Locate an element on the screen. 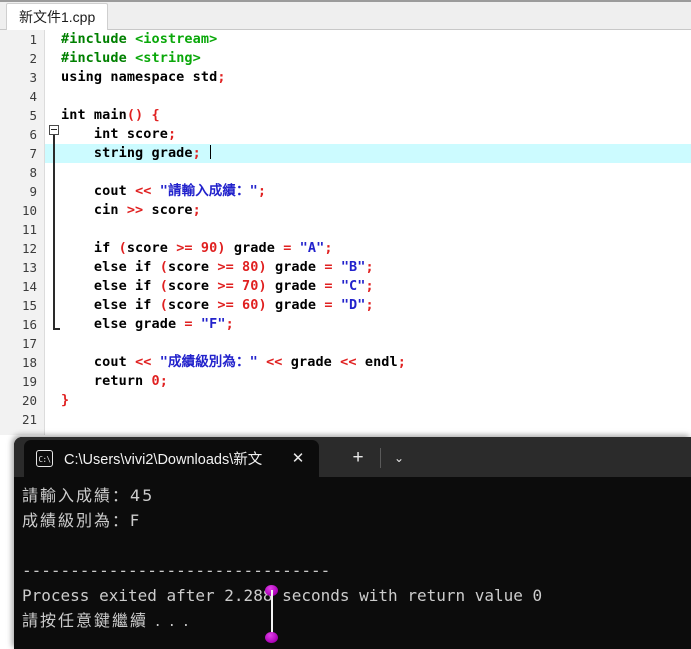  code-text: using namespace std; is located at coordinates (143, 77).